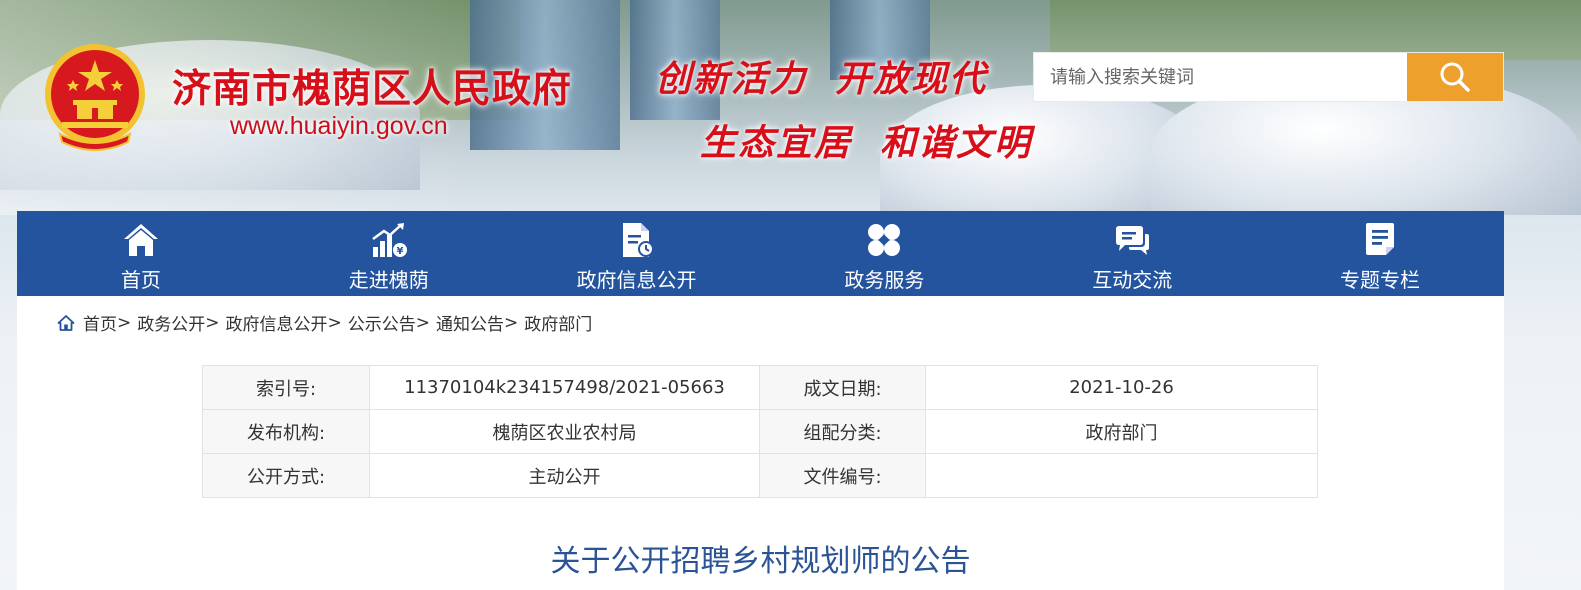 The width and height of the screenshot is (1581, 590). Describe the element at coordinates (564, 387) in the screenshot. I see `meta-value: 11370104k234157498/2021-05663` at that location.